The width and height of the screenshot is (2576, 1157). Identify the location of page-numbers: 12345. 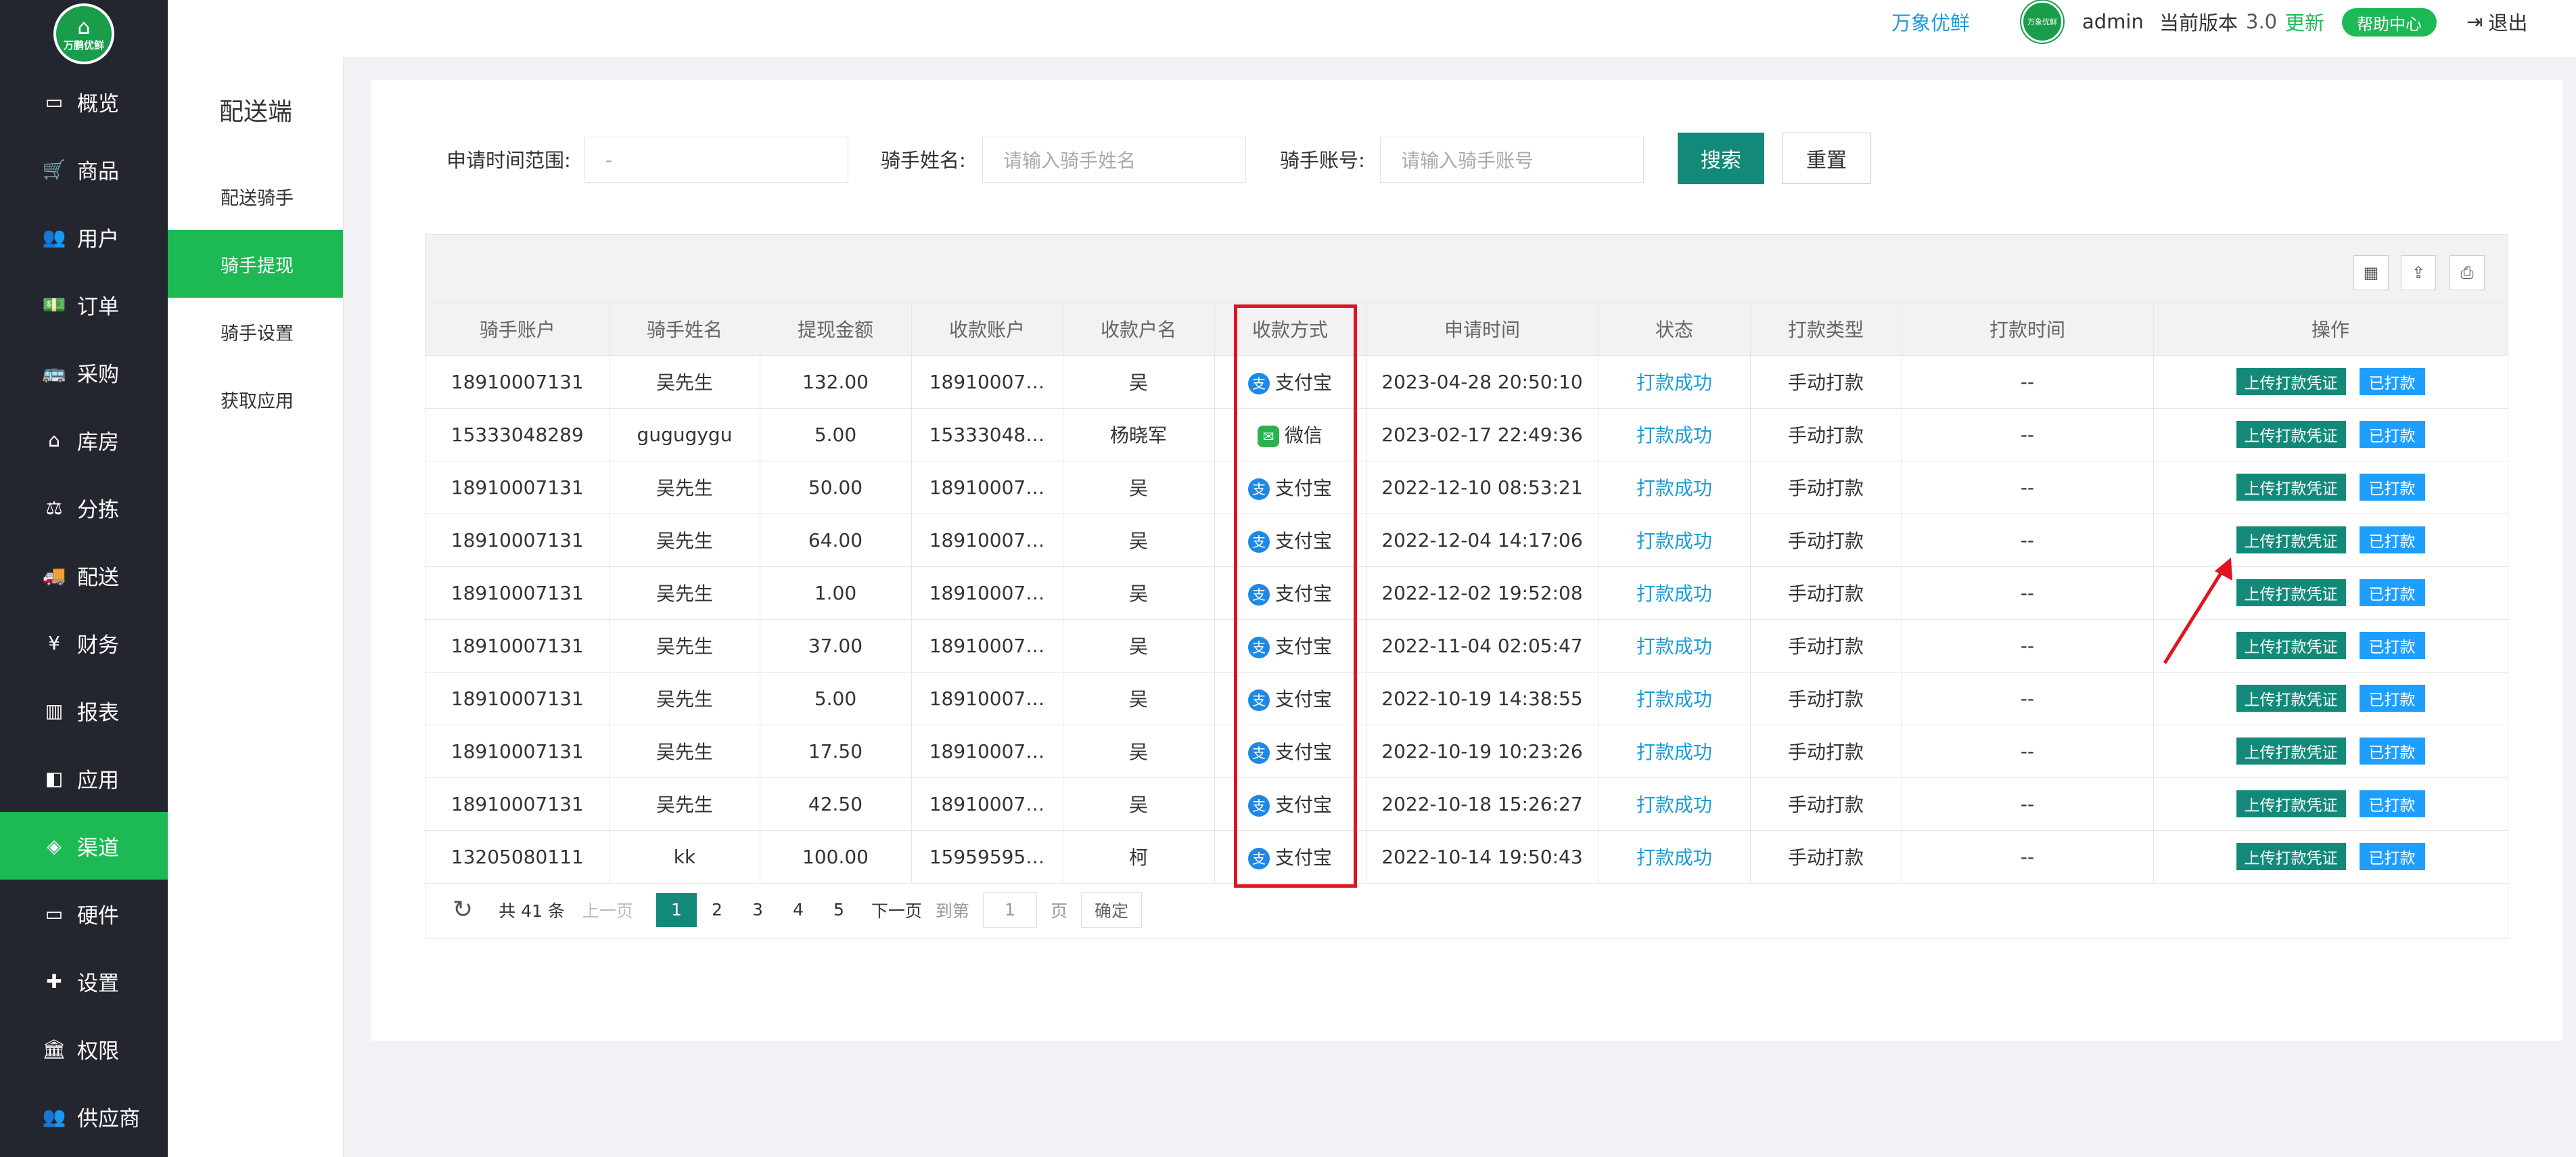
(757, 909).